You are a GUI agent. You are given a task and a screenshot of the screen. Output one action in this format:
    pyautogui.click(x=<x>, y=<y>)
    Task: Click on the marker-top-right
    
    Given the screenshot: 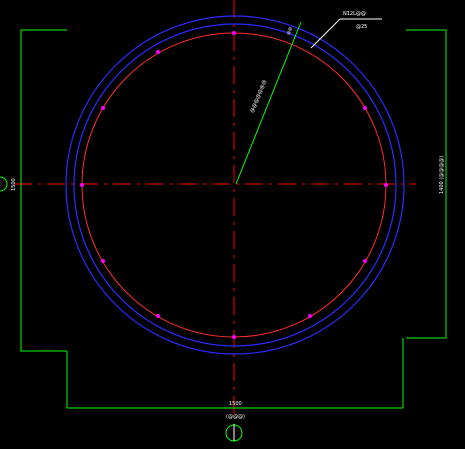 What is the action you would take?
    pyautogui.click(x=365, y=108)
    